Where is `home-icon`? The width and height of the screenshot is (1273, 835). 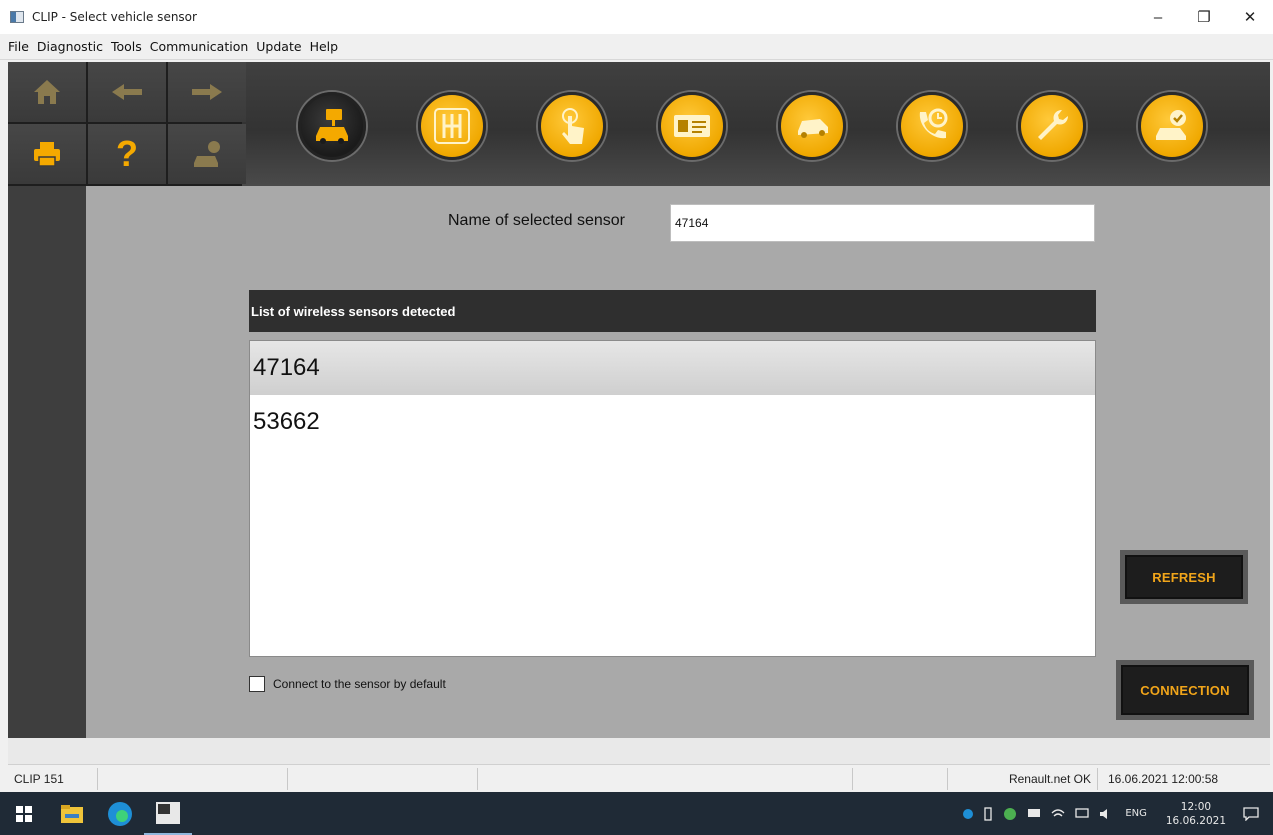
home-icon is located at coordinates (47, 92).